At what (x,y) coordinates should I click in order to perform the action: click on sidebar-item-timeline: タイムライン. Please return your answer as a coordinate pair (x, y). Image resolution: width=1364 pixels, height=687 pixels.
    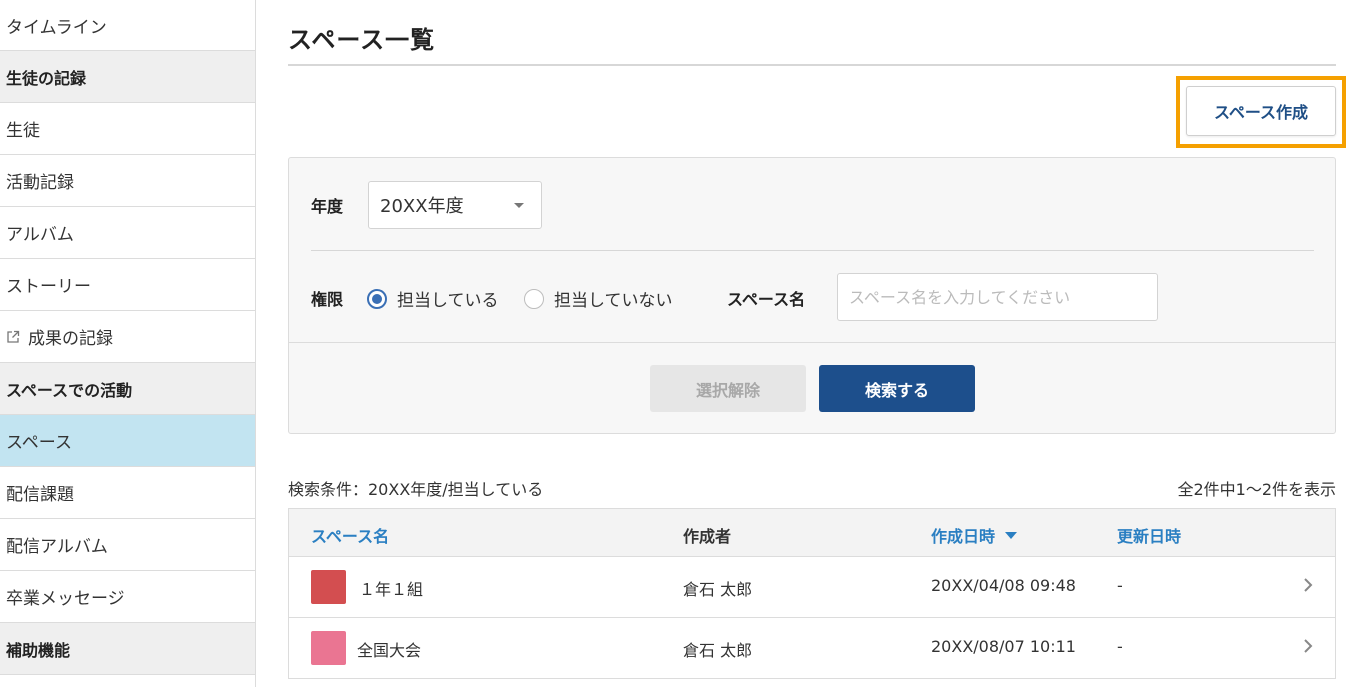
    Looking at the image, I should click on (127, 25).